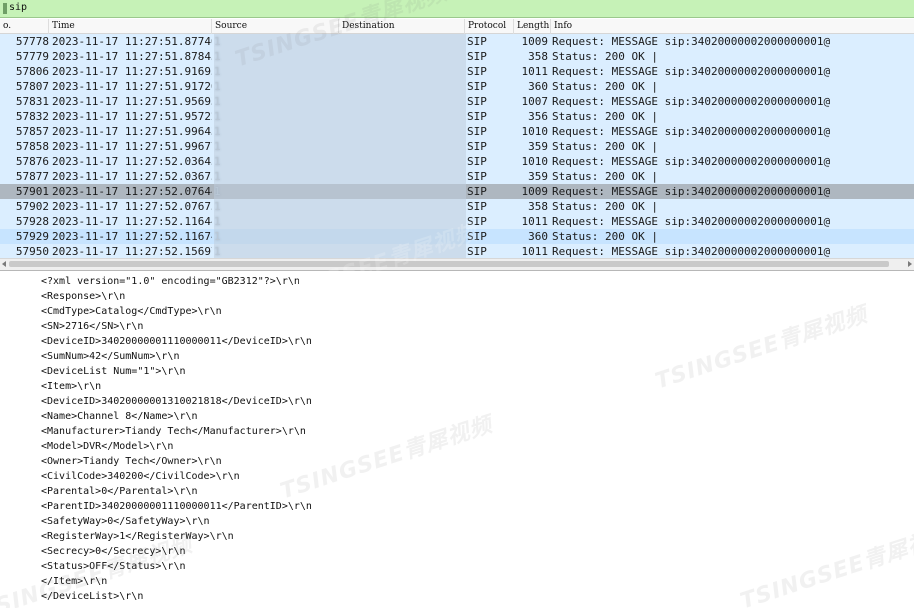 This screenshot has height=608, width=914. What do you see at coordinates (83, 296) in the screenshot?
I see `xml-line-response: <Response>\r\n` at bounding box center [83, 296].